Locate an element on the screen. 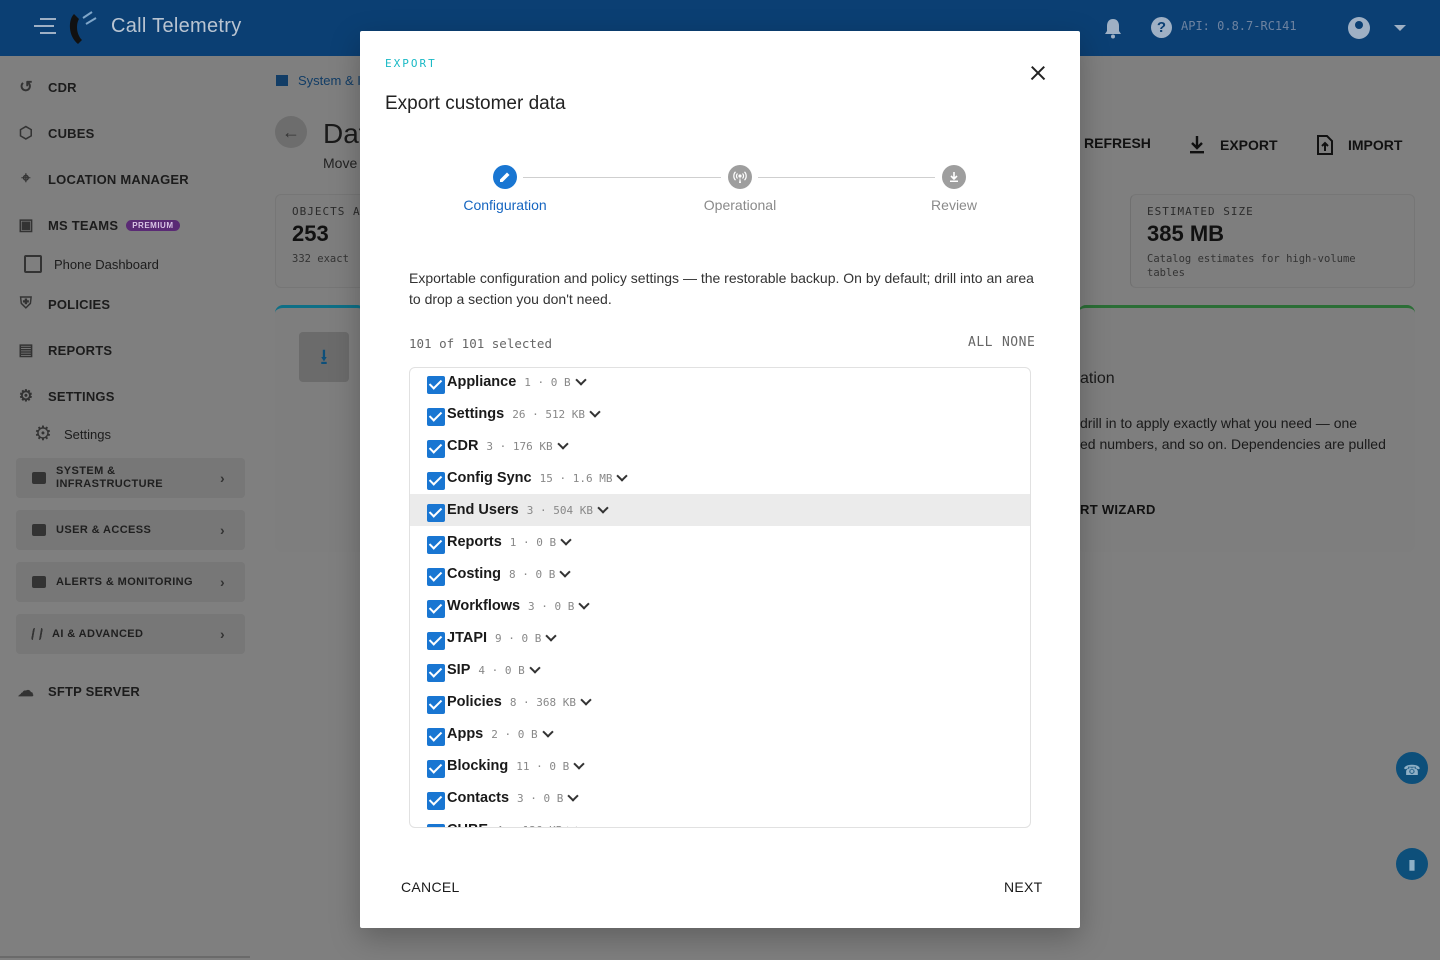 The height and width of the screenshot is (960, 1440). breadcrumb: System & I is located at coordinates (318, 80).